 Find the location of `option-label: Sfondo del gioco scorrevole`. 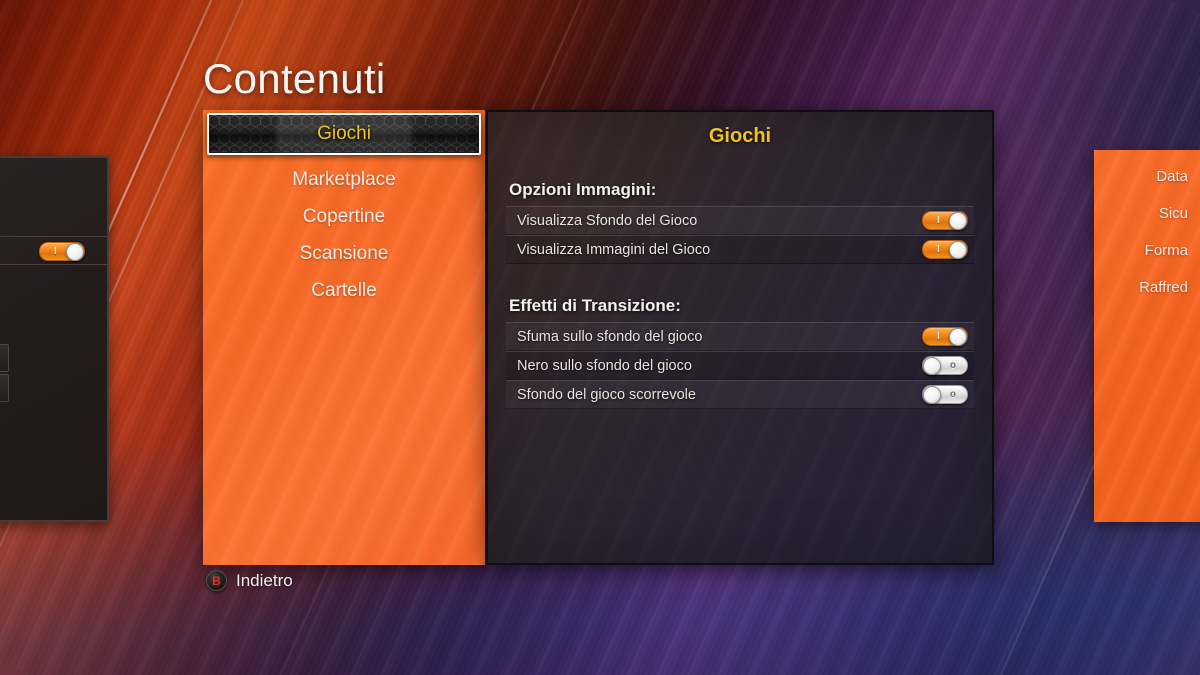

option-label: Sfondo del gioco scorrevole is located at coordinates (606, 394).